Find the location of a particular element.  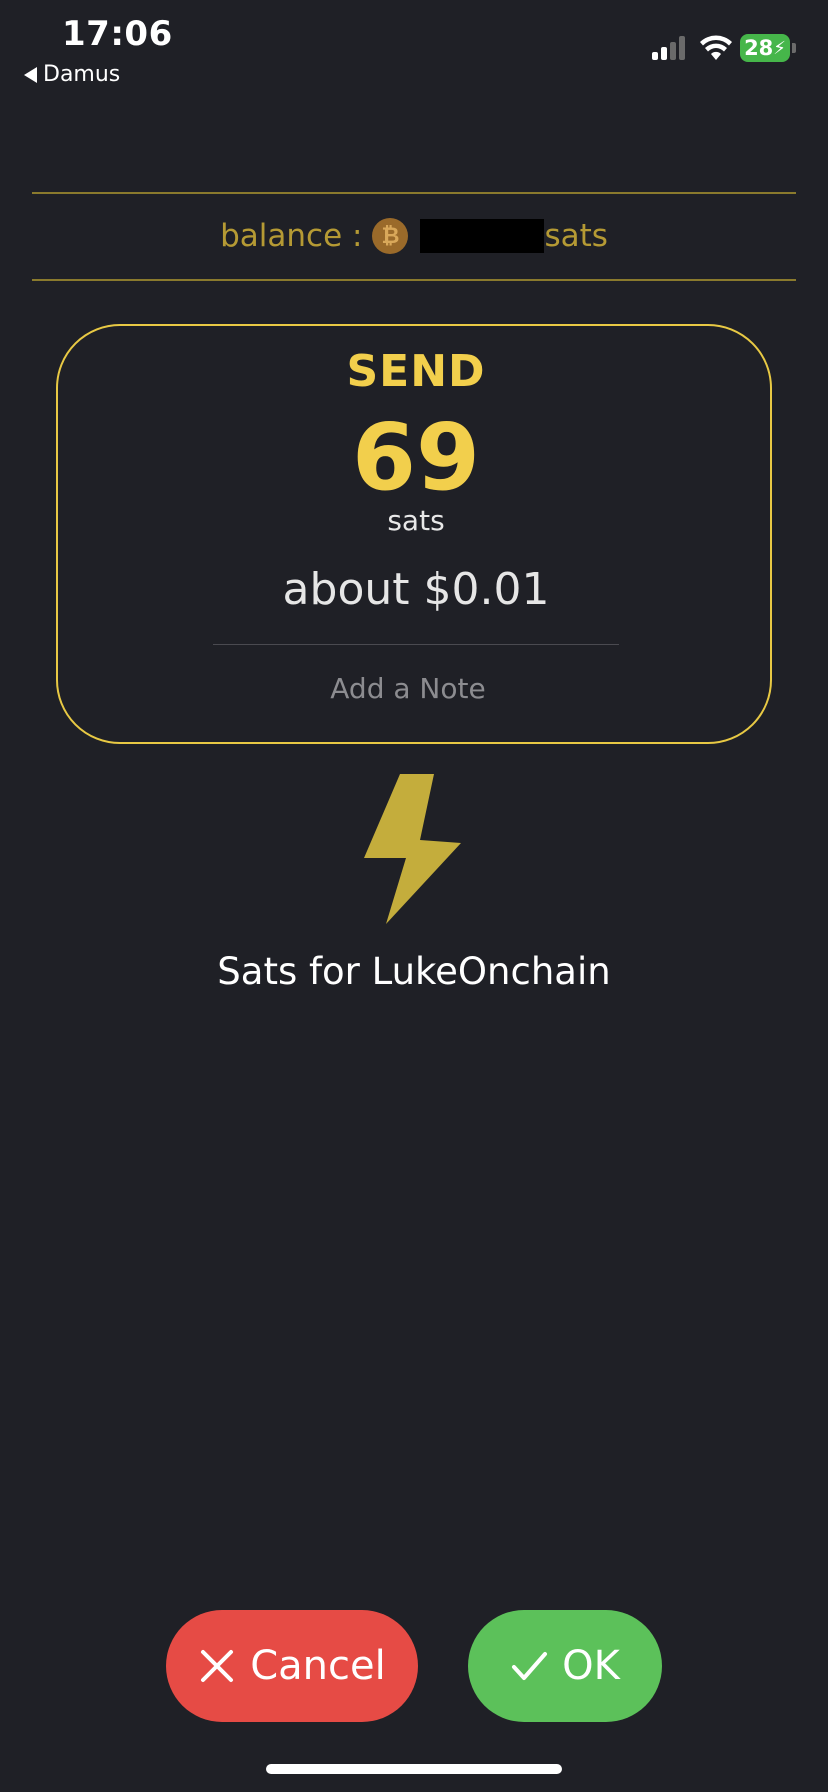

cancel-button: Cancel is located at coordinates (292, 1666).